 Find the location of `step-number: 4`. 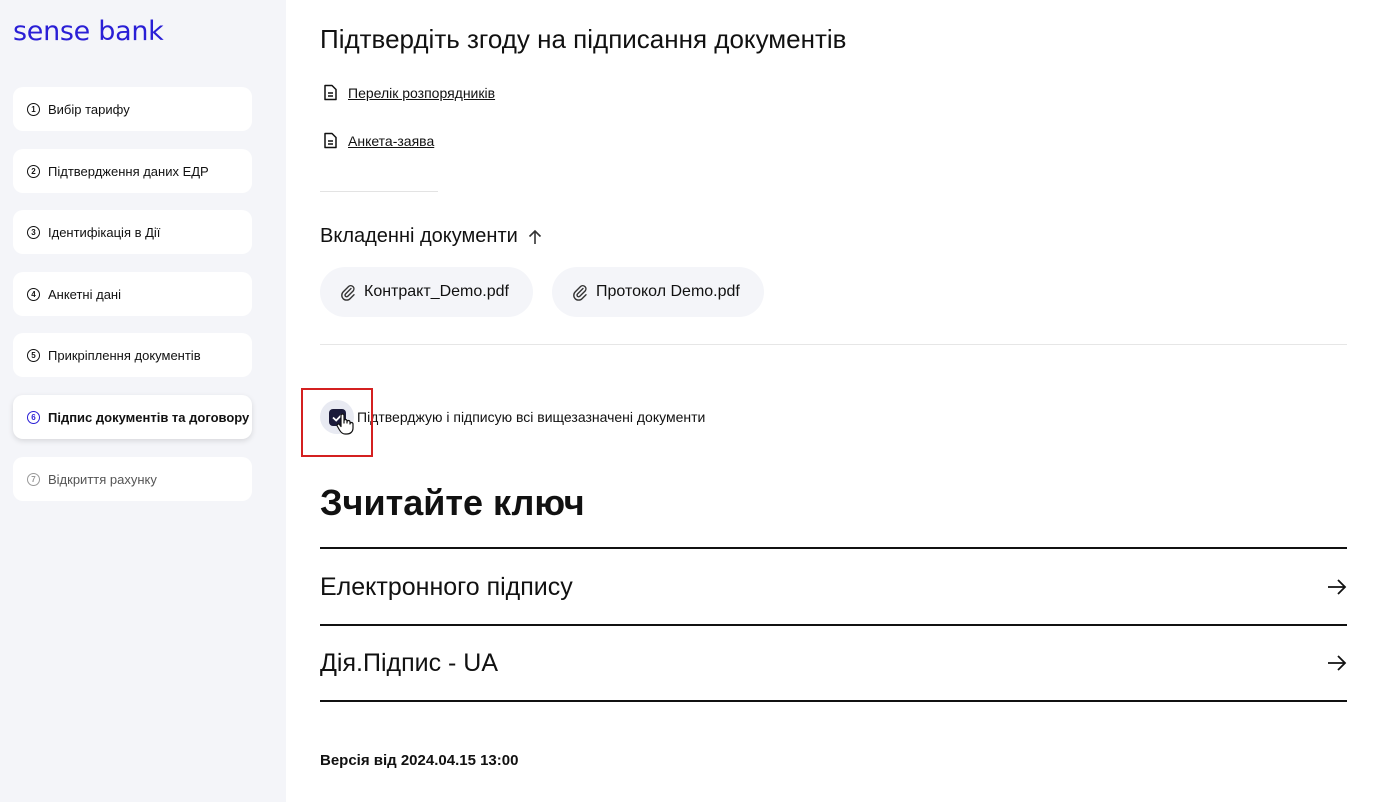

step-number: 4 is located at coordinates (33, 294).